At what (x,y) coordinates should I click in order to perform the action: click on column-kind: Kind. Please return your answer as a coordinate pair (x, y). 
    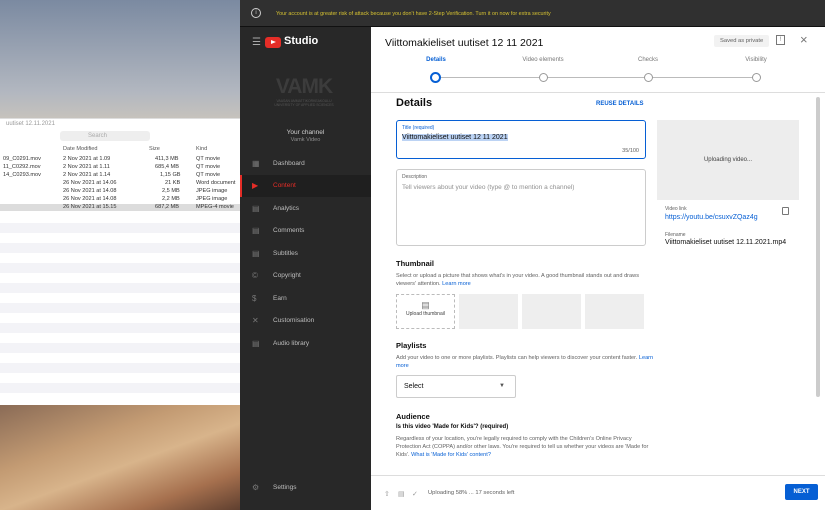
    Looking at the image, I should click on (201, 149).